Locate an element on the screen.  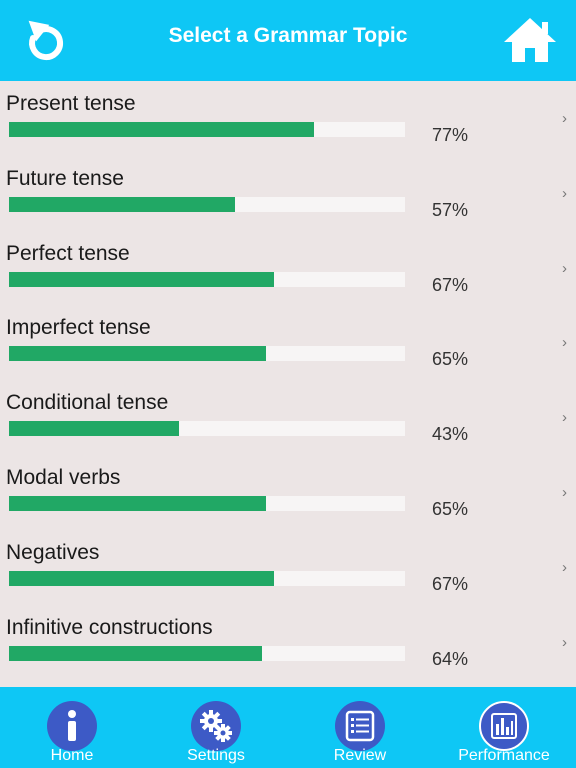
topic-name: Infinitive constructions is located at coordinates (109, 627).